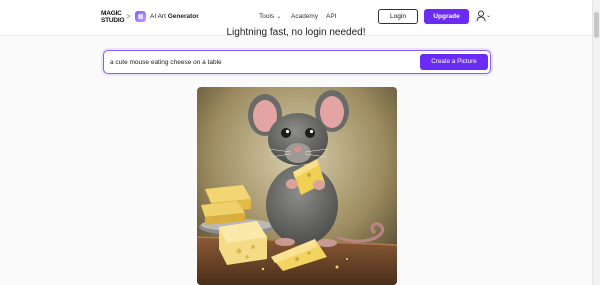 The width and height of the screenshot is (600, 285). Describe the element at coordinates (158, 16) in the screenshot. I see `app-title-prefix: AI Art` at that location.